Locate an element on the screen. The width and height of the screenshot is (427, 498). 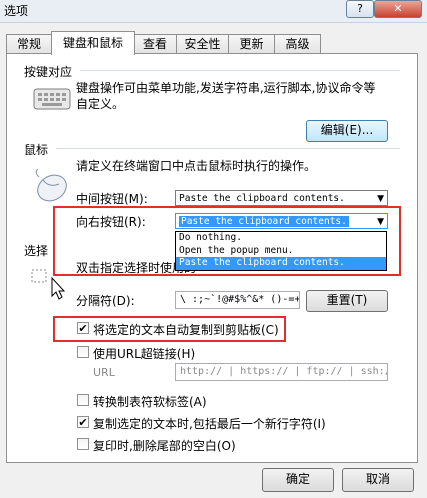
annotation-box-right-button is located at coordinates (227, 241).